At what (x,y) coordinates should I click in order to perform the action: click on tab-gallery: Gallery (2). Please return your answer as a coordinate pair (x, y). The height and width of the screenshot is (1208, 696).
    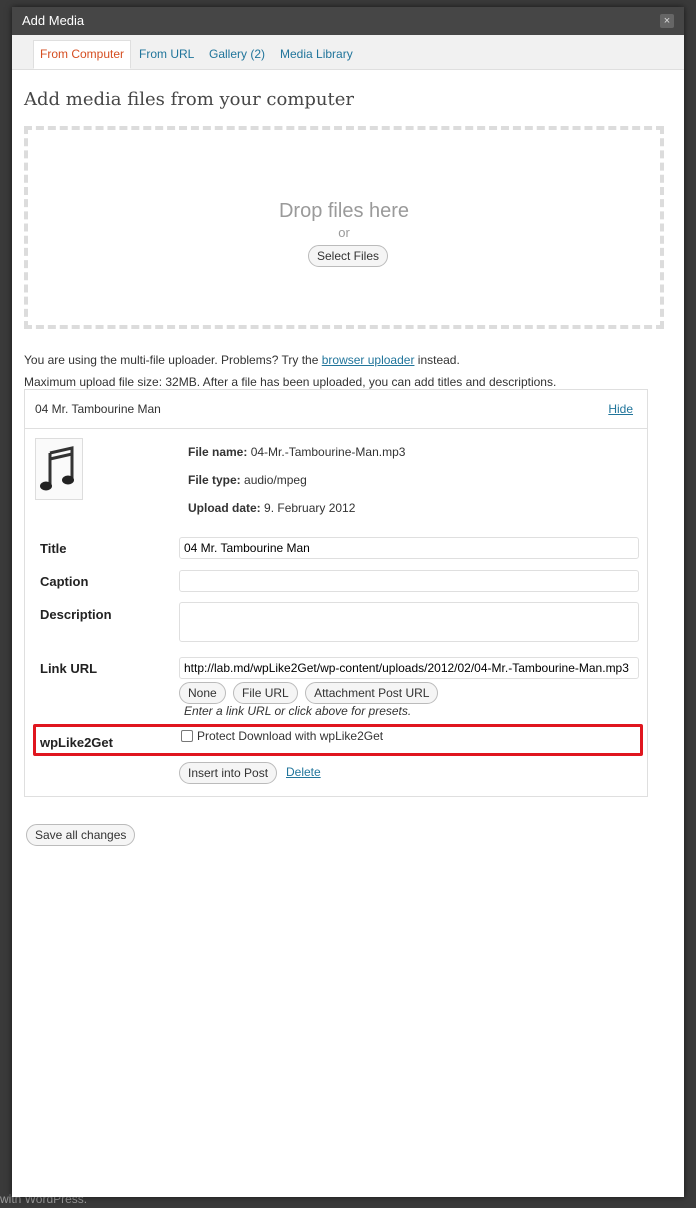
    Looking at the image, I should click on (237, 54).